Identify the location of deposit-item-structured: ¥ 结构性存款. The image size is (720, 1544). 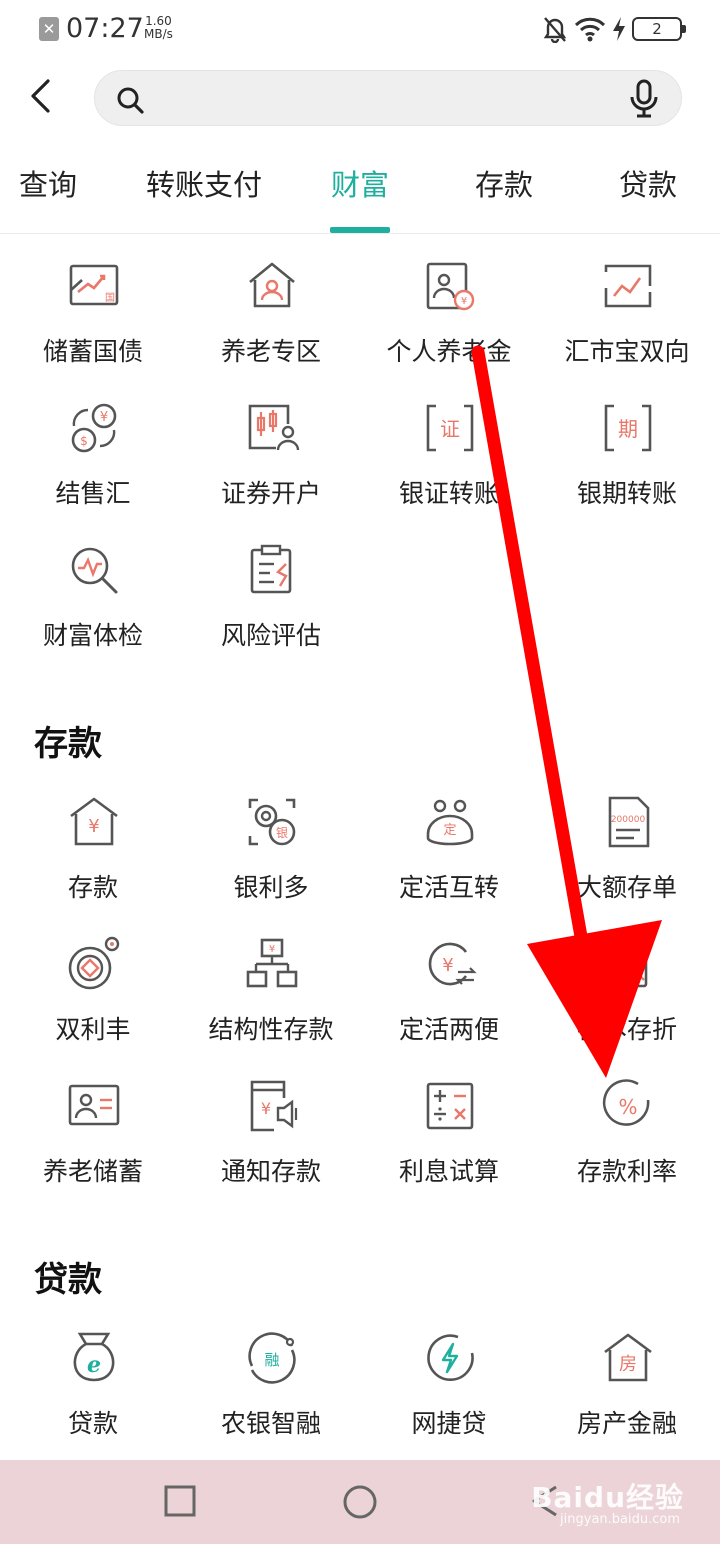
(271, 1001).